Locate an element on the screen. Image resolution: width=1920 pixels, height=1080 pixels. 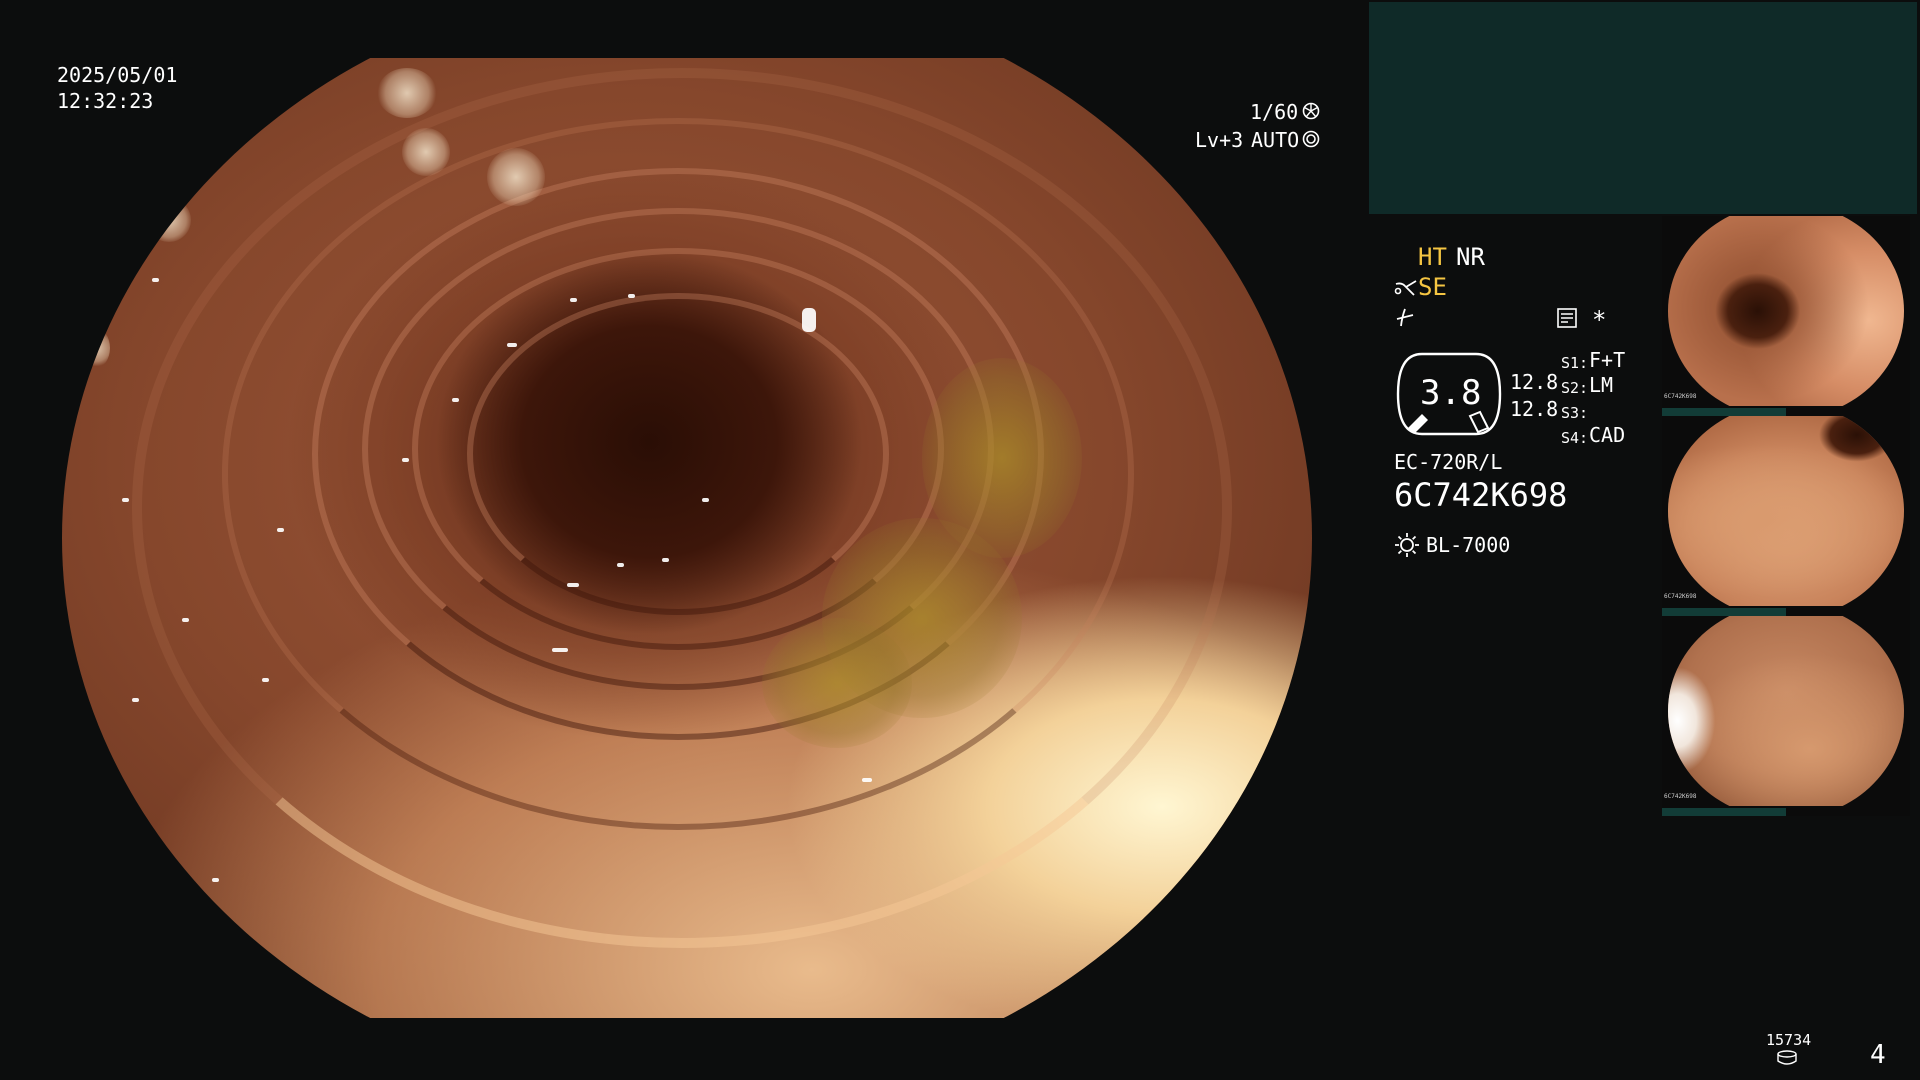
se-mode-label: SE is located at coordinates (1432, 287).